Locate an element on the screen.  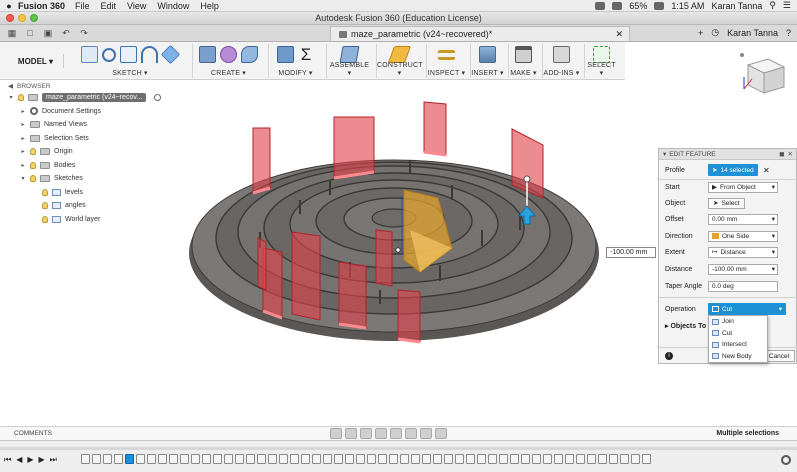
measure-icon is located at coordinates (446, 55).